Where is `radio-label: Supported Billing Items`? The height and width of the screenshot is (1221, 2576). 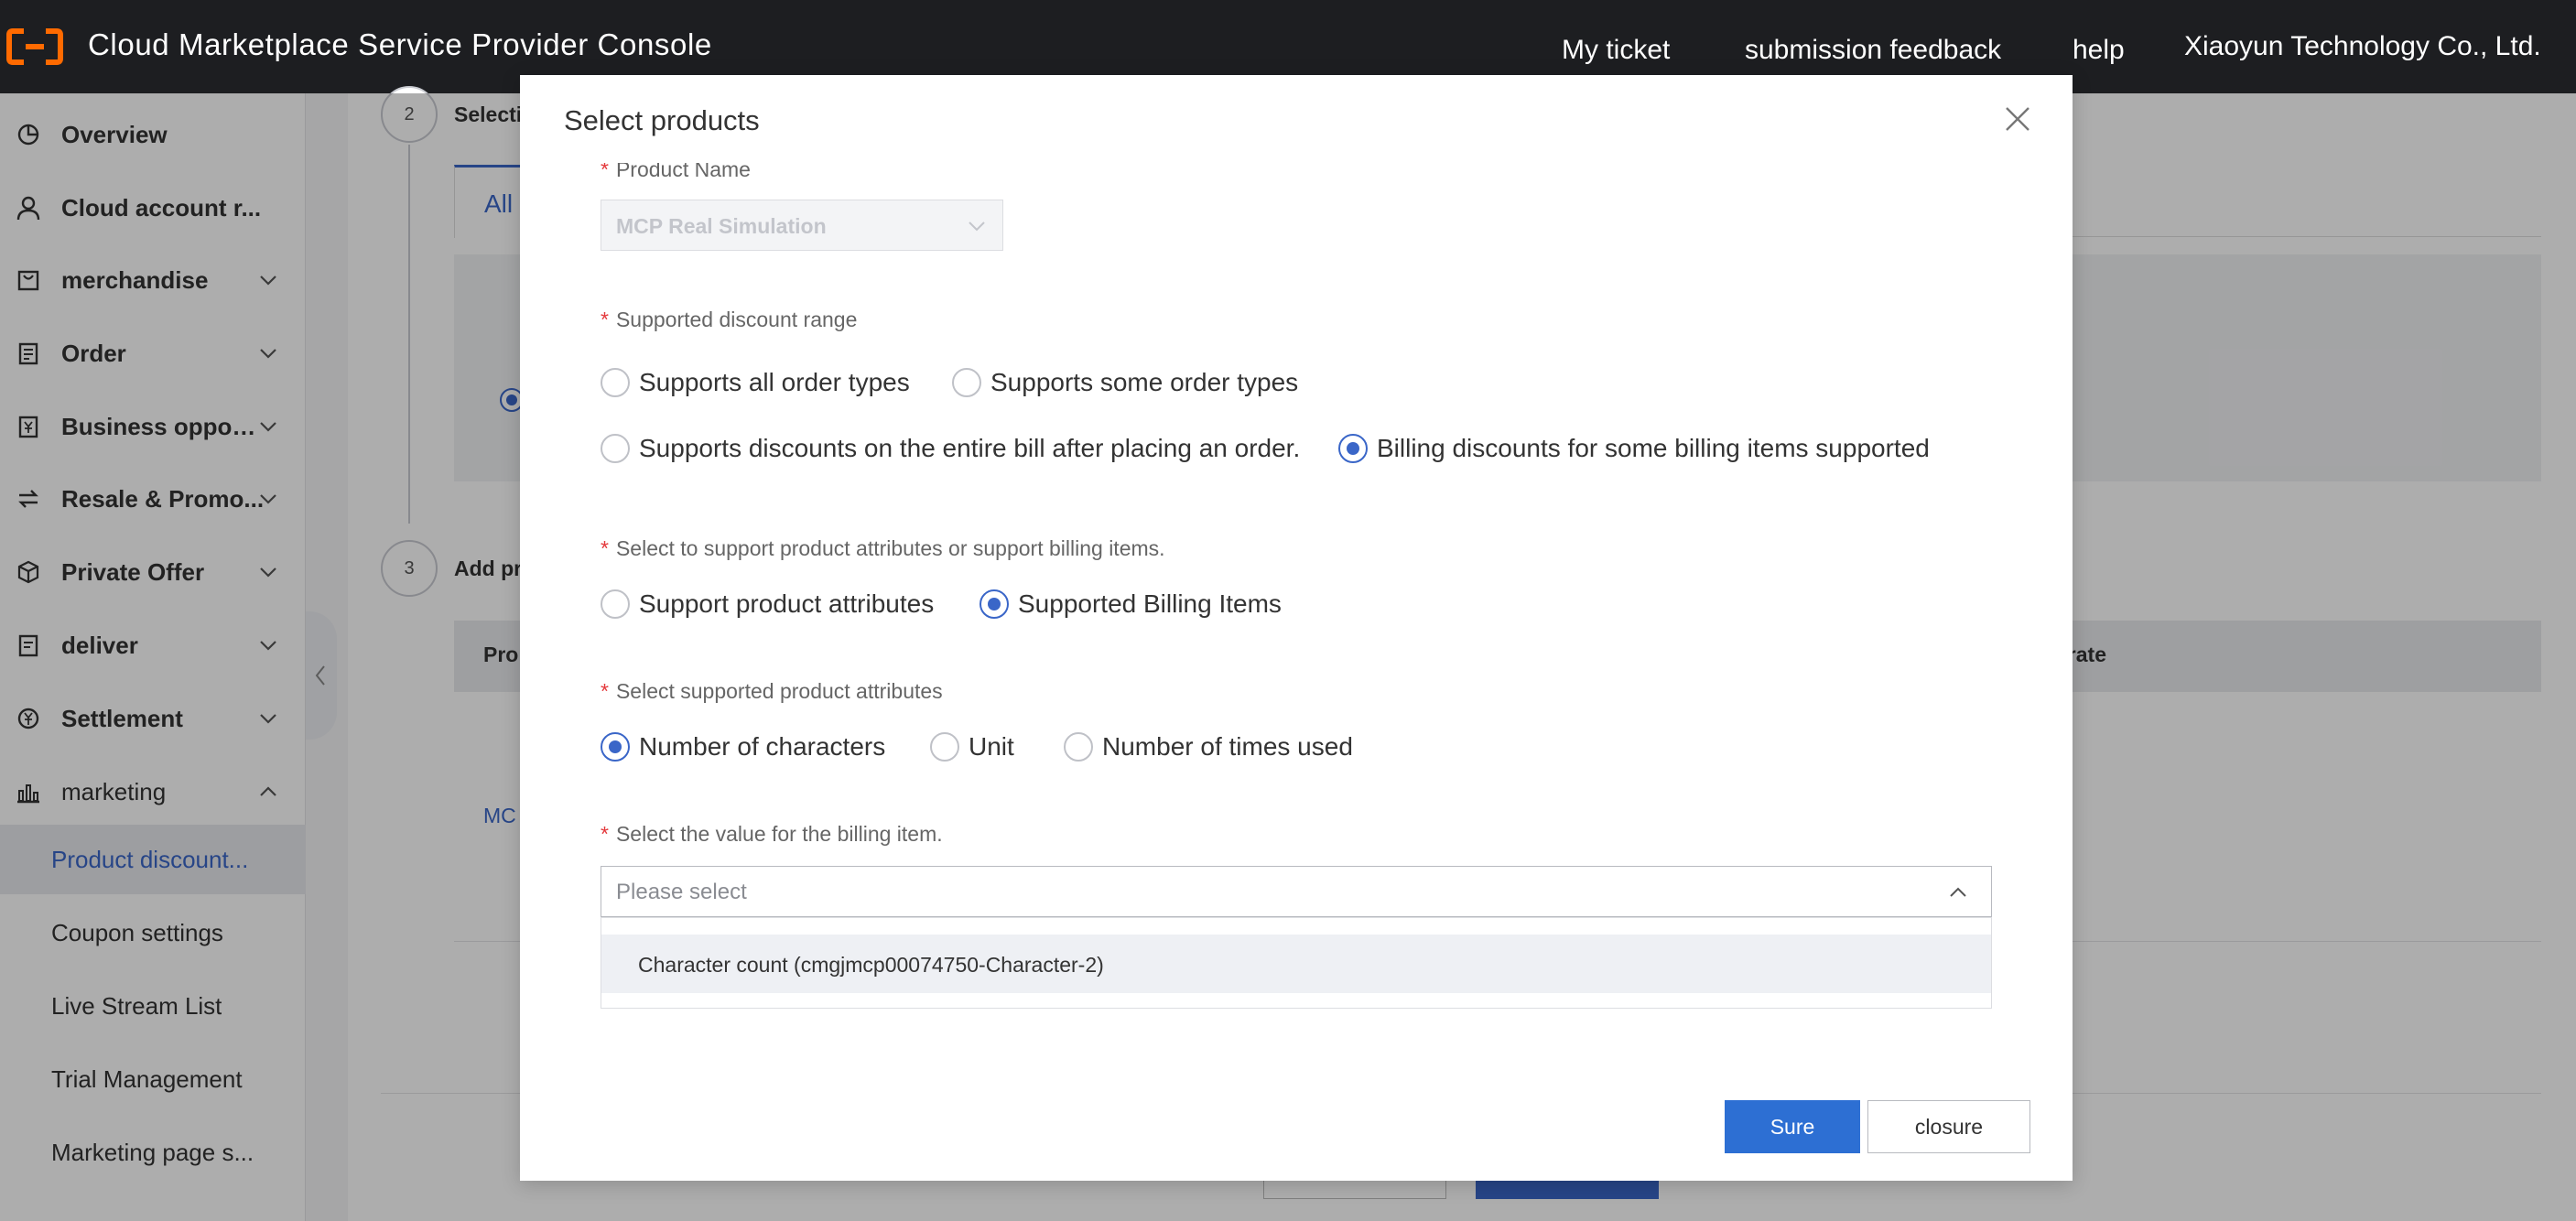
radio-label: Supported Billing Items is located at coordinates (1150, 603).